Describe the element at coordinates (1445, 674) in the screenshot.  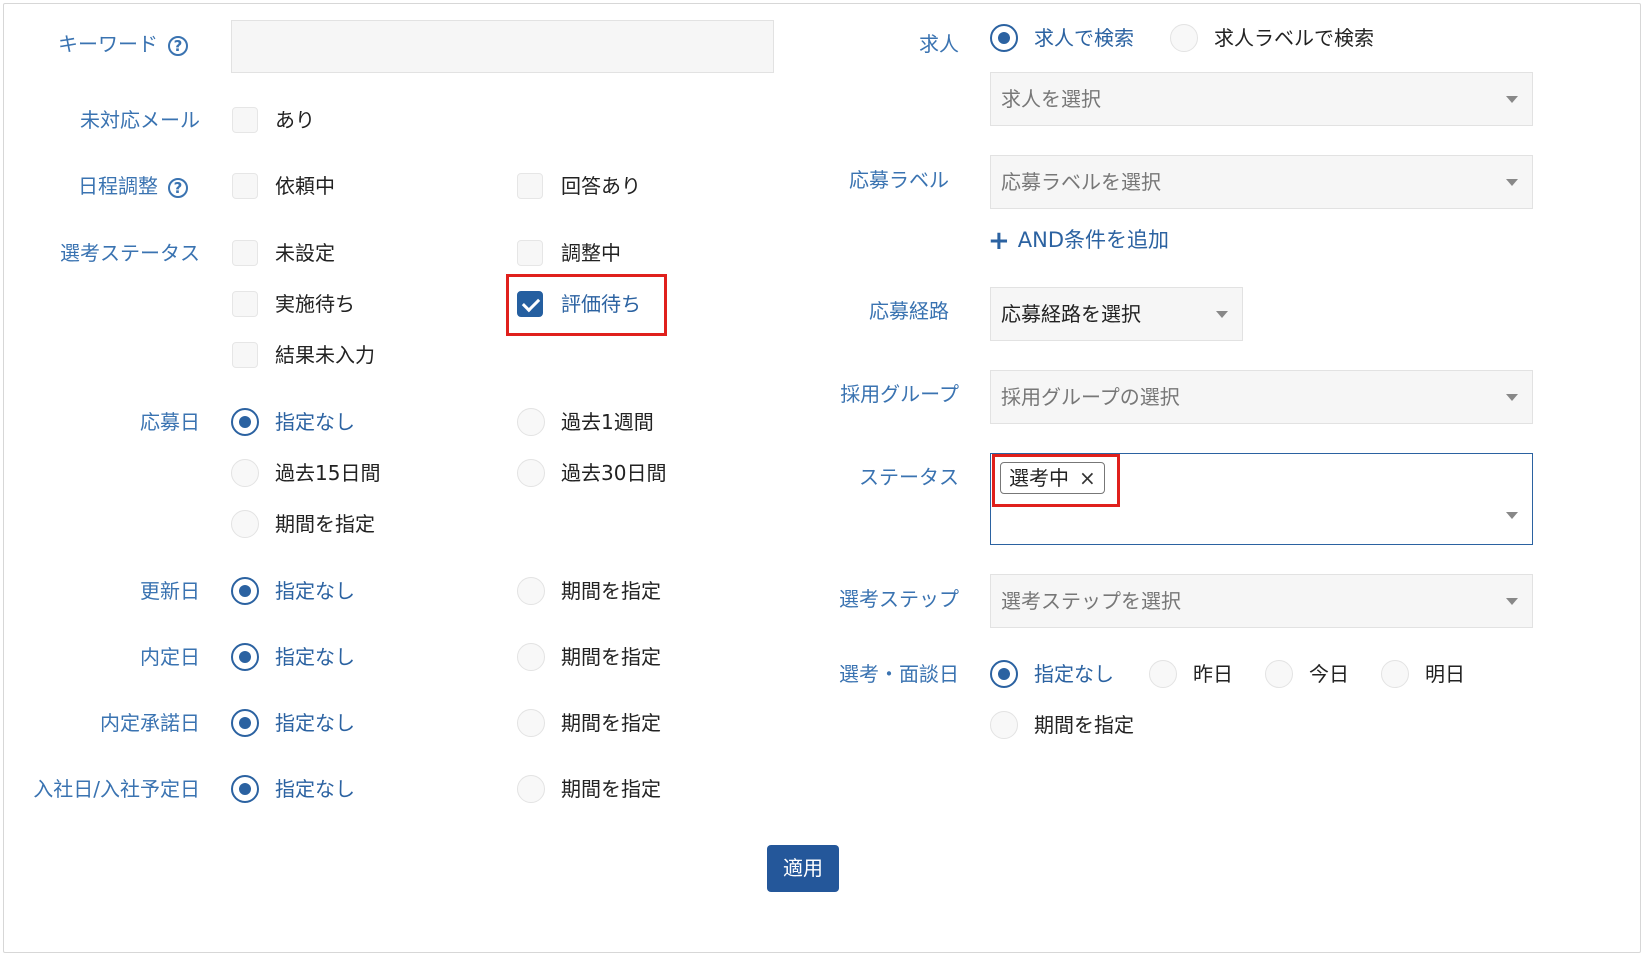
I see `radio-option: 明日` at that location.